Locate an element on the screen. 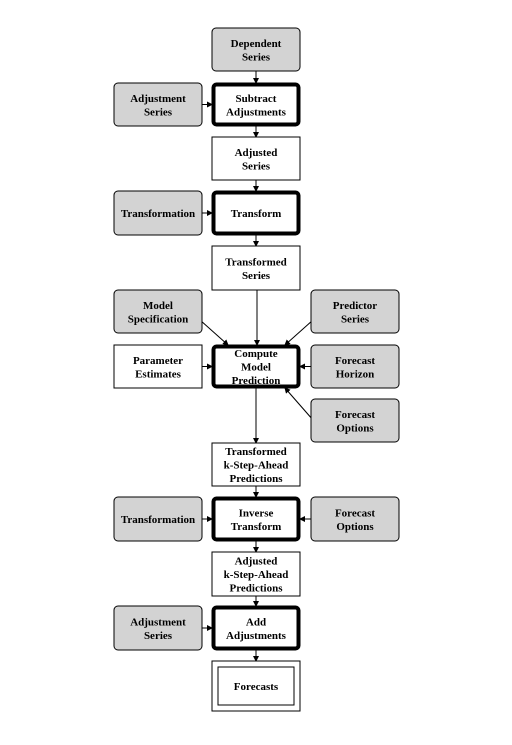 The width and height of the screenshot is (512, 745). node-adjustment-series-2: Adjustment Series is located at coordinates (158, 628).